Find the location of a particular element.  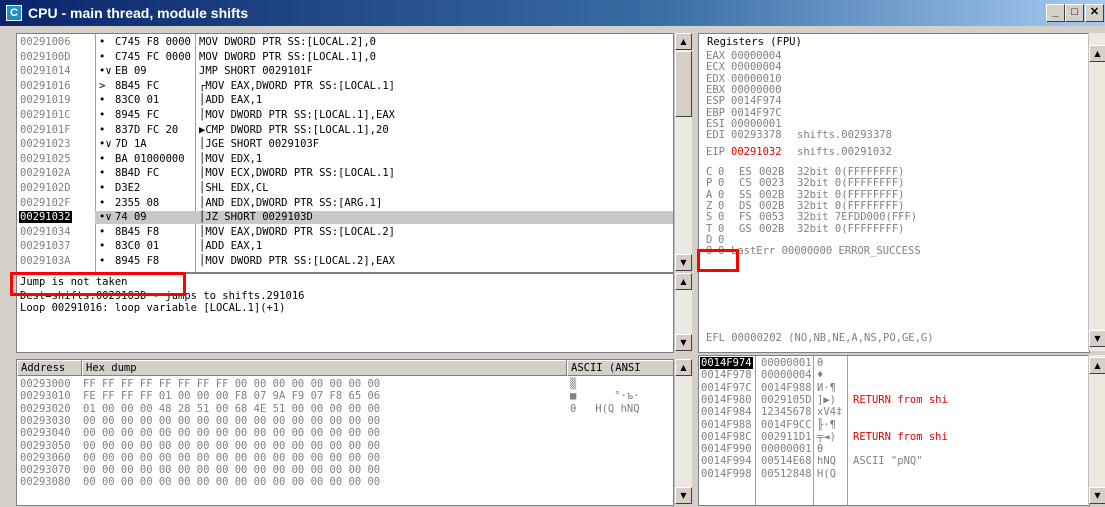

disasm-address: 00291006 is located at coordinates (45, 42).